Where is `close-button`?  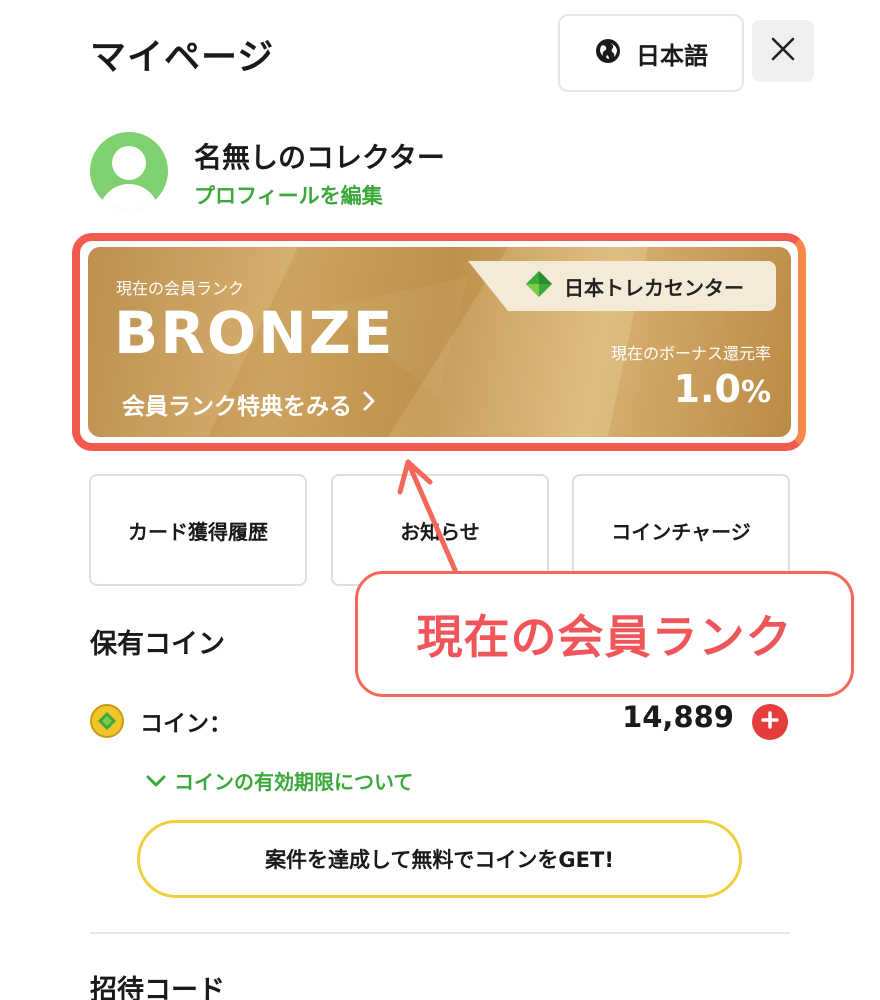
close-button is located at coordinates (783, 51).